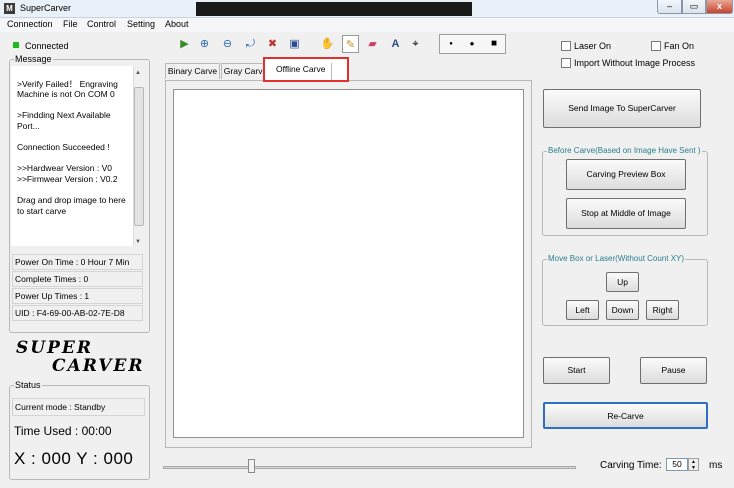  I want to click on menu-connection: Connection, so click(30, 24).